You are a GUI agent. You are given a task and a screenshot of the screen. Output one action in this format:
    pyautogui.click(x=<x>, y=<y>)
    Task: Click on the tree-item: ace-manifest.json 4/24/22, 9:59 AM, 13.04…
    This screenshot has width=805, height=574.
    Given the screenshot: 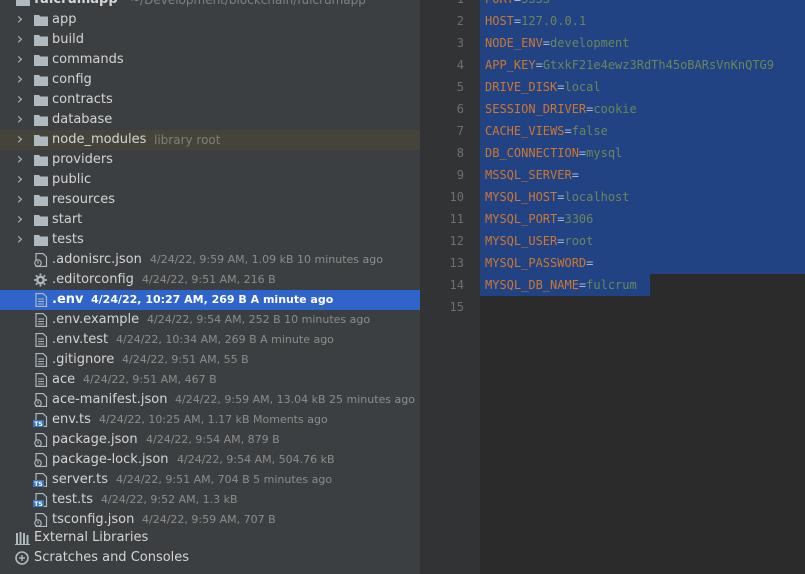 What is the action you would take?
    pyautogui.click(x=210, y=400)
    